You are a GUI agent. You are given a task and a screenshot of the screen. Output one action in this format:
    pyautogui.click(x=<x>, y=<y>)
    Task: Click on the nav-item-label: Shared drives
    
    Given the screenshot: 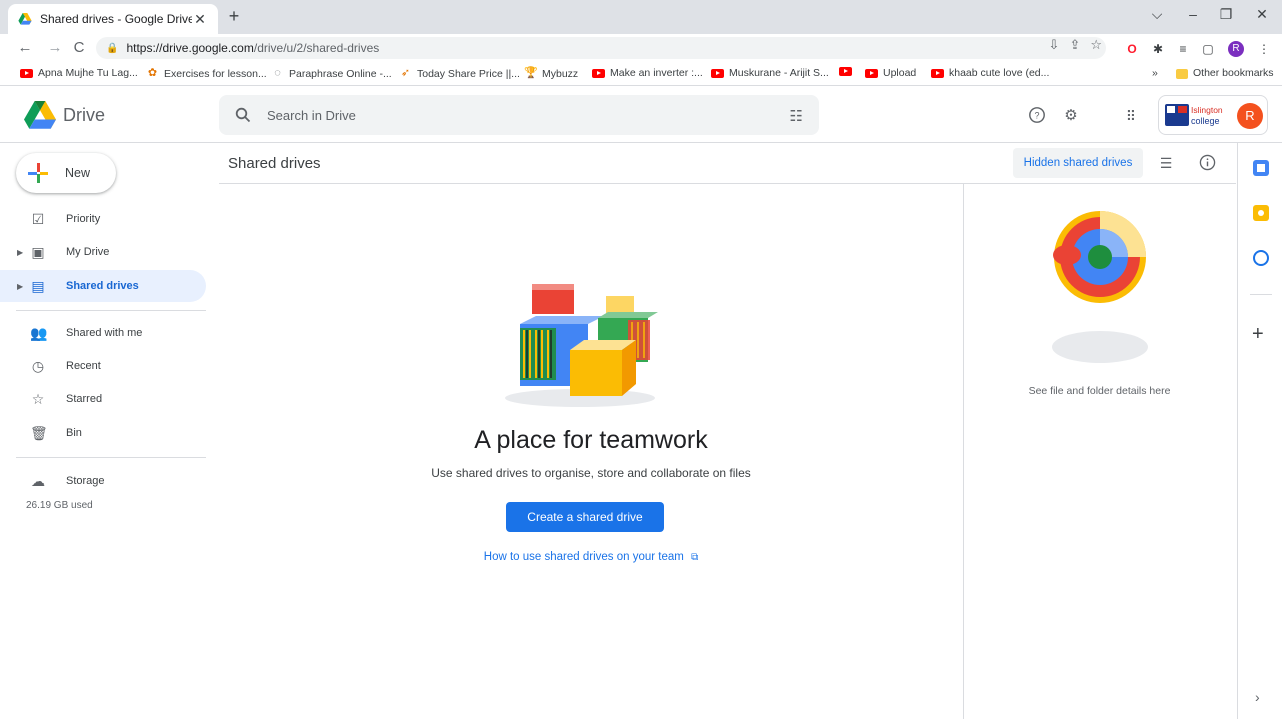 What is the action you would take?
    pyautogui.click(x=102, y=286)
    